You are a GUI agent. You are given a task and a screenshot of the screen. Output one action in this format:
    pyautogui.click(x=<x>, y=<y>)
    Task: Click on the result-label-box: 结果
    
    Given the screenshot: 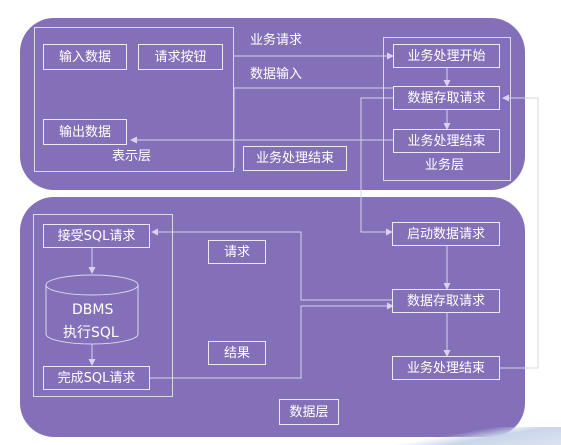 What is the action you would take?
    pyautogui.click(x=237, y=353)
    